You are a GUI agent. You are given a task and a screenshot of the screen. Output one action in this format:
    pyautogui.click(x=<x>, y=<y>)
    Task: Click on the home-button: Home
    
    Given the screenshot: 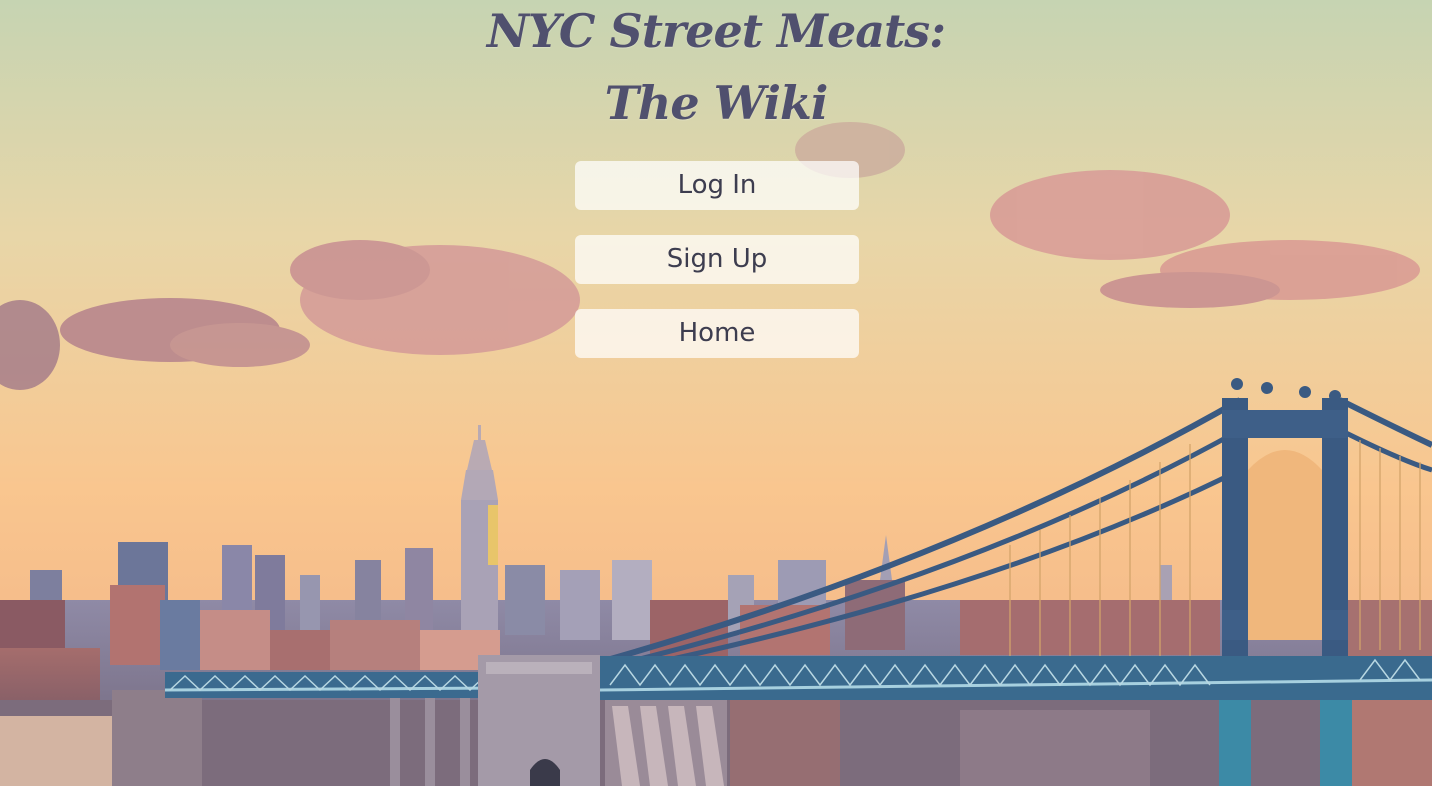 What is the action you would take?
    pyautogui.click(x=717, y=333)
    